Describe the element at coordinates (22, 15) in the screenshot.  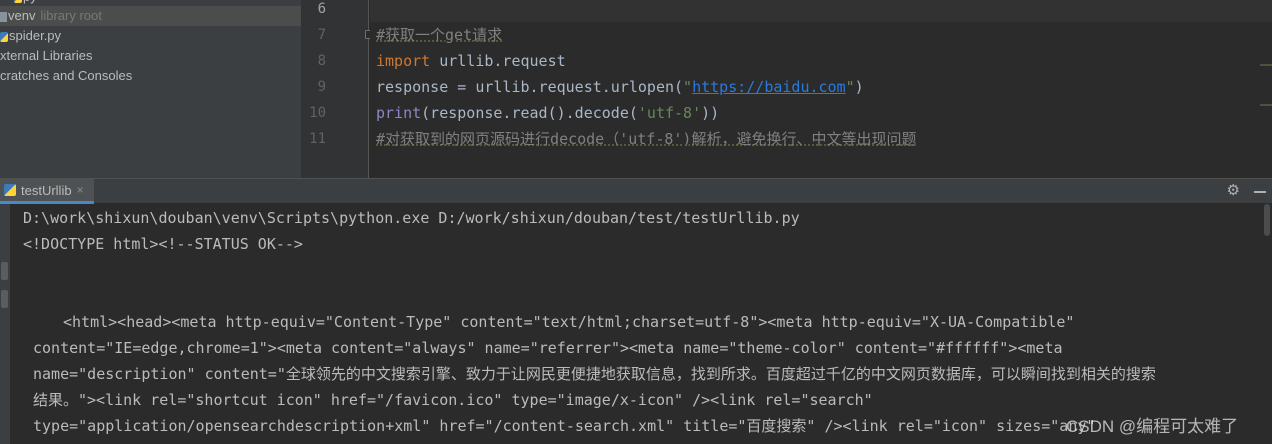
I see `tree-item-label: venv` at that location.